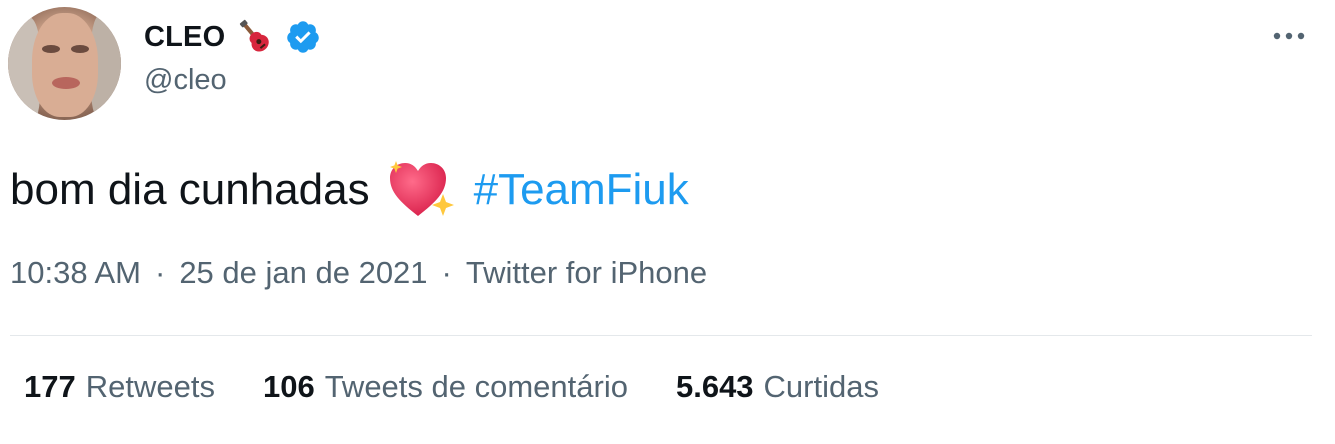 The width and height of the screenshot is (1335, 444). I want to click on divider, so click(661, 335).